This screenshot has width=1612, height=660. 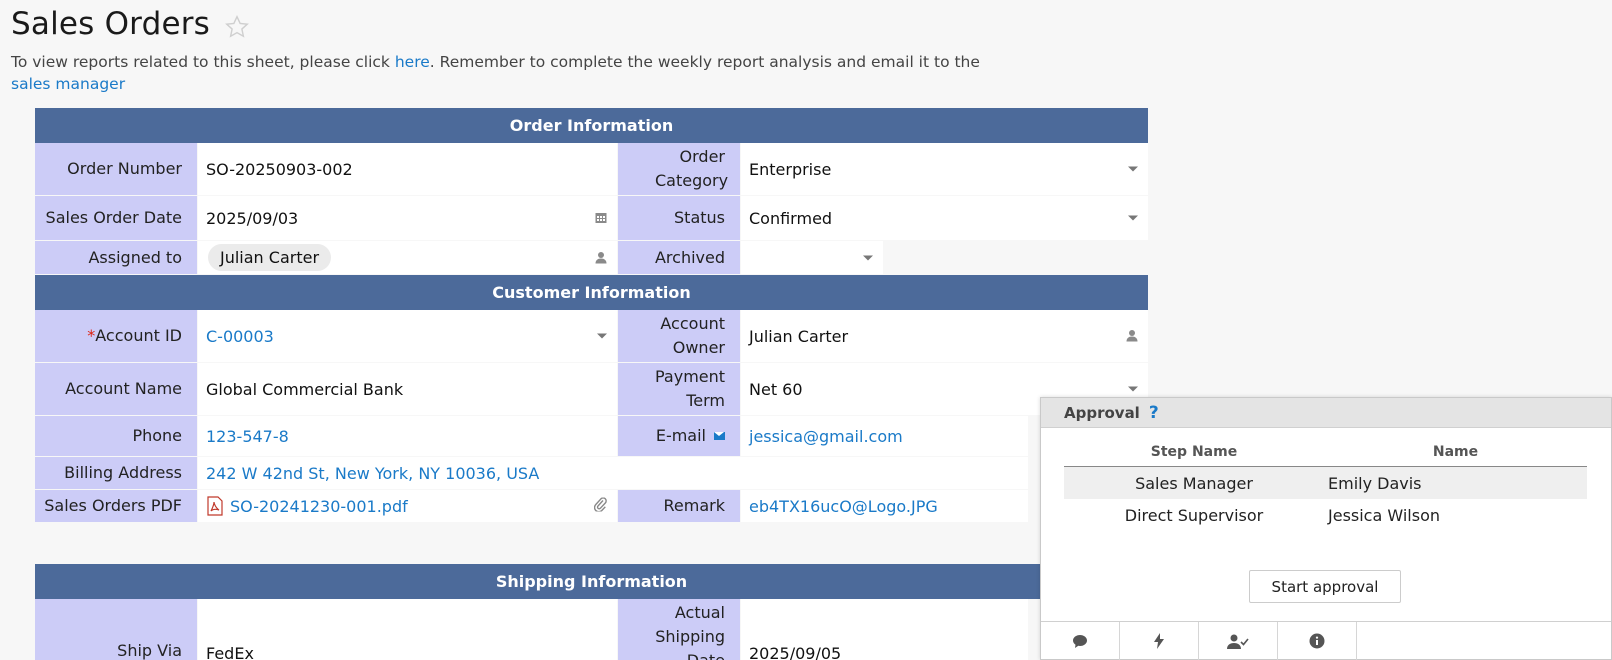 What do you see at coordinates (1102, 412) in the screenshot?
I see `approval-title: Approval` at bounding box center [1102, 412].